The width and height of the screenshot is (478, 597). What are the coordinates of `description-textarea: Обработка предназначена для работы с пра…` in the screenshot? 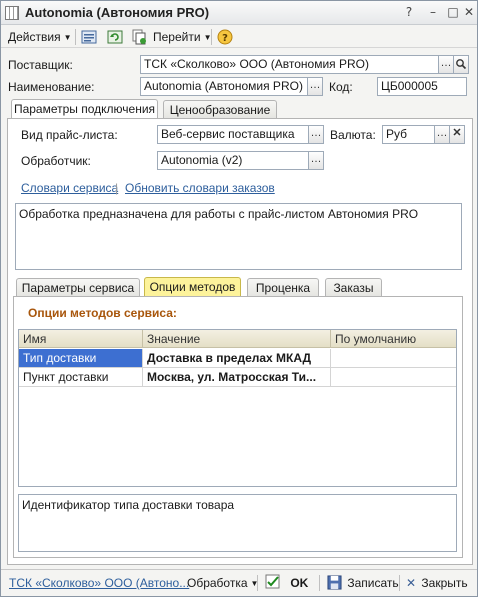 It's located at (238, 236).